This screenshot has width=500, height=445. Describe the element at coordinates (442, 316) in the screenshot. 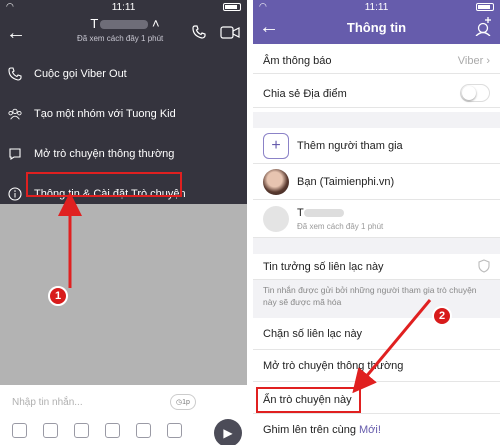

I see `step-badge-2: 2` at that location.